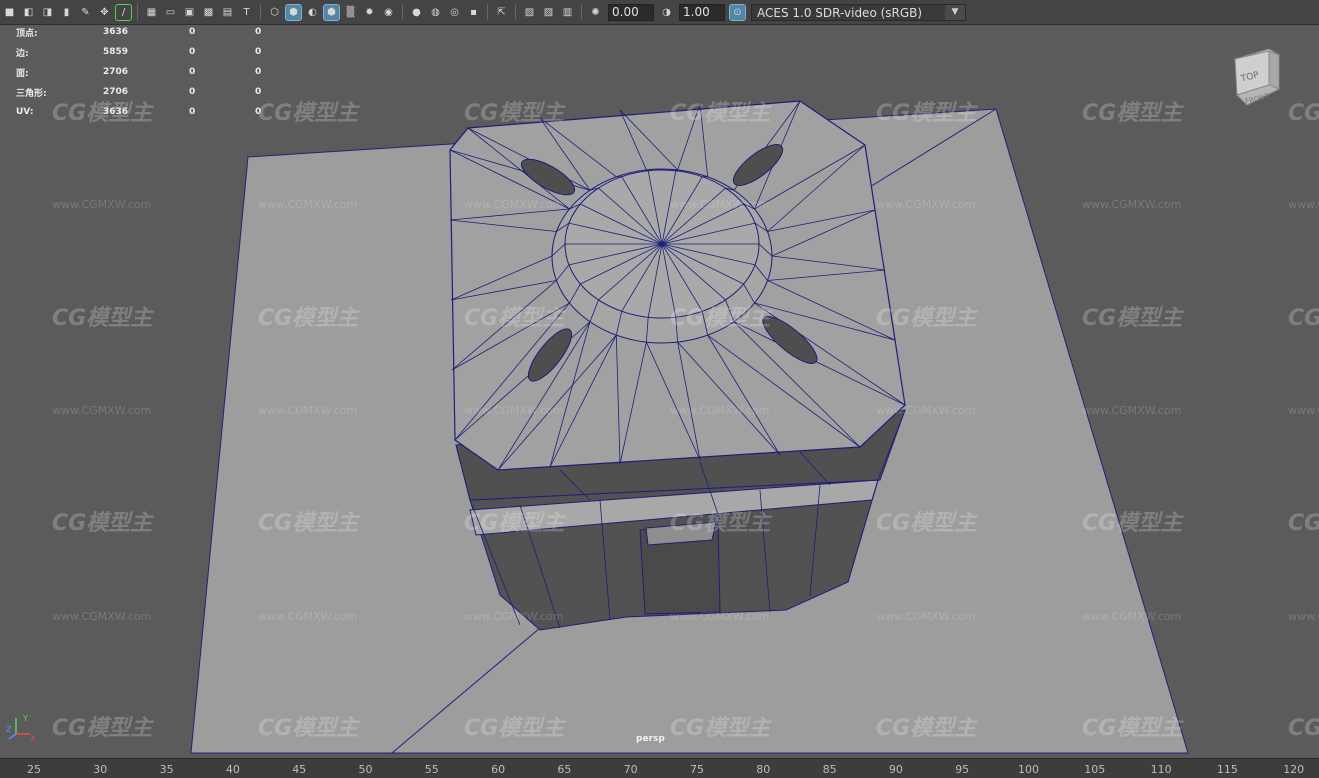 Image resolution: width=1319 pixels, height=778 pixels. What do you see at coordinates (432, 769) in the screenshot?
I see `time-slider-tick-label: 55` at bounding box center [432, 769].